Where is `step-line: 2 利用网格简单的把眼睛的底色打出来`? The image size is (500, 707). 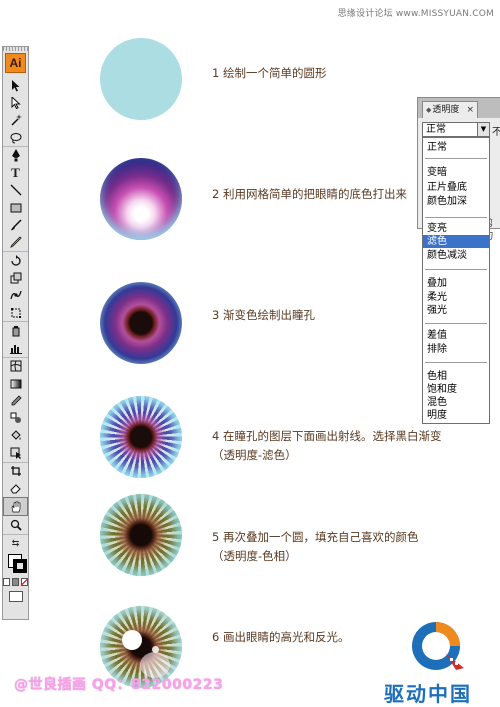
step-line: 2 利用网格简单的把眼睛的底色打出来 is located at coordinates (309, 194).